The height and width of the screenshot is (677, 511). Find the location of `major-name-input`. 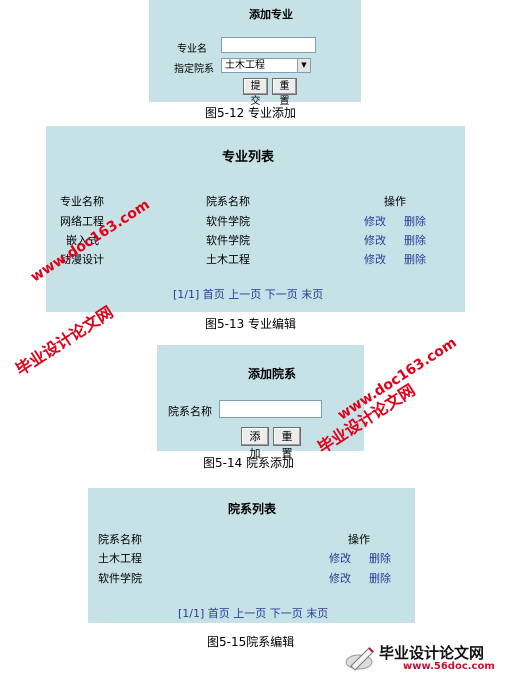

major-name-input is located at coordinates (268, 45).